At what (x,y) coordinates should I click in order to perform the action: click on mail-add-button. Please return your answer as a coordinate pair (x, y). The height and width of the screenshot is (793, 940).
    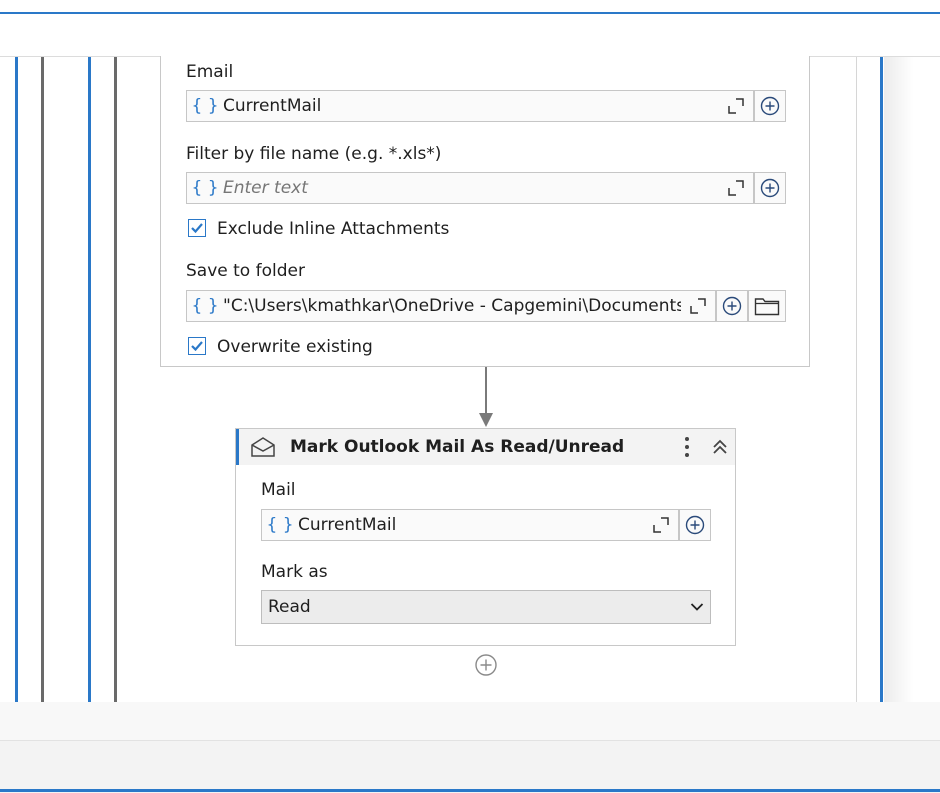
    Looking at the image, I should click on (695, 525).